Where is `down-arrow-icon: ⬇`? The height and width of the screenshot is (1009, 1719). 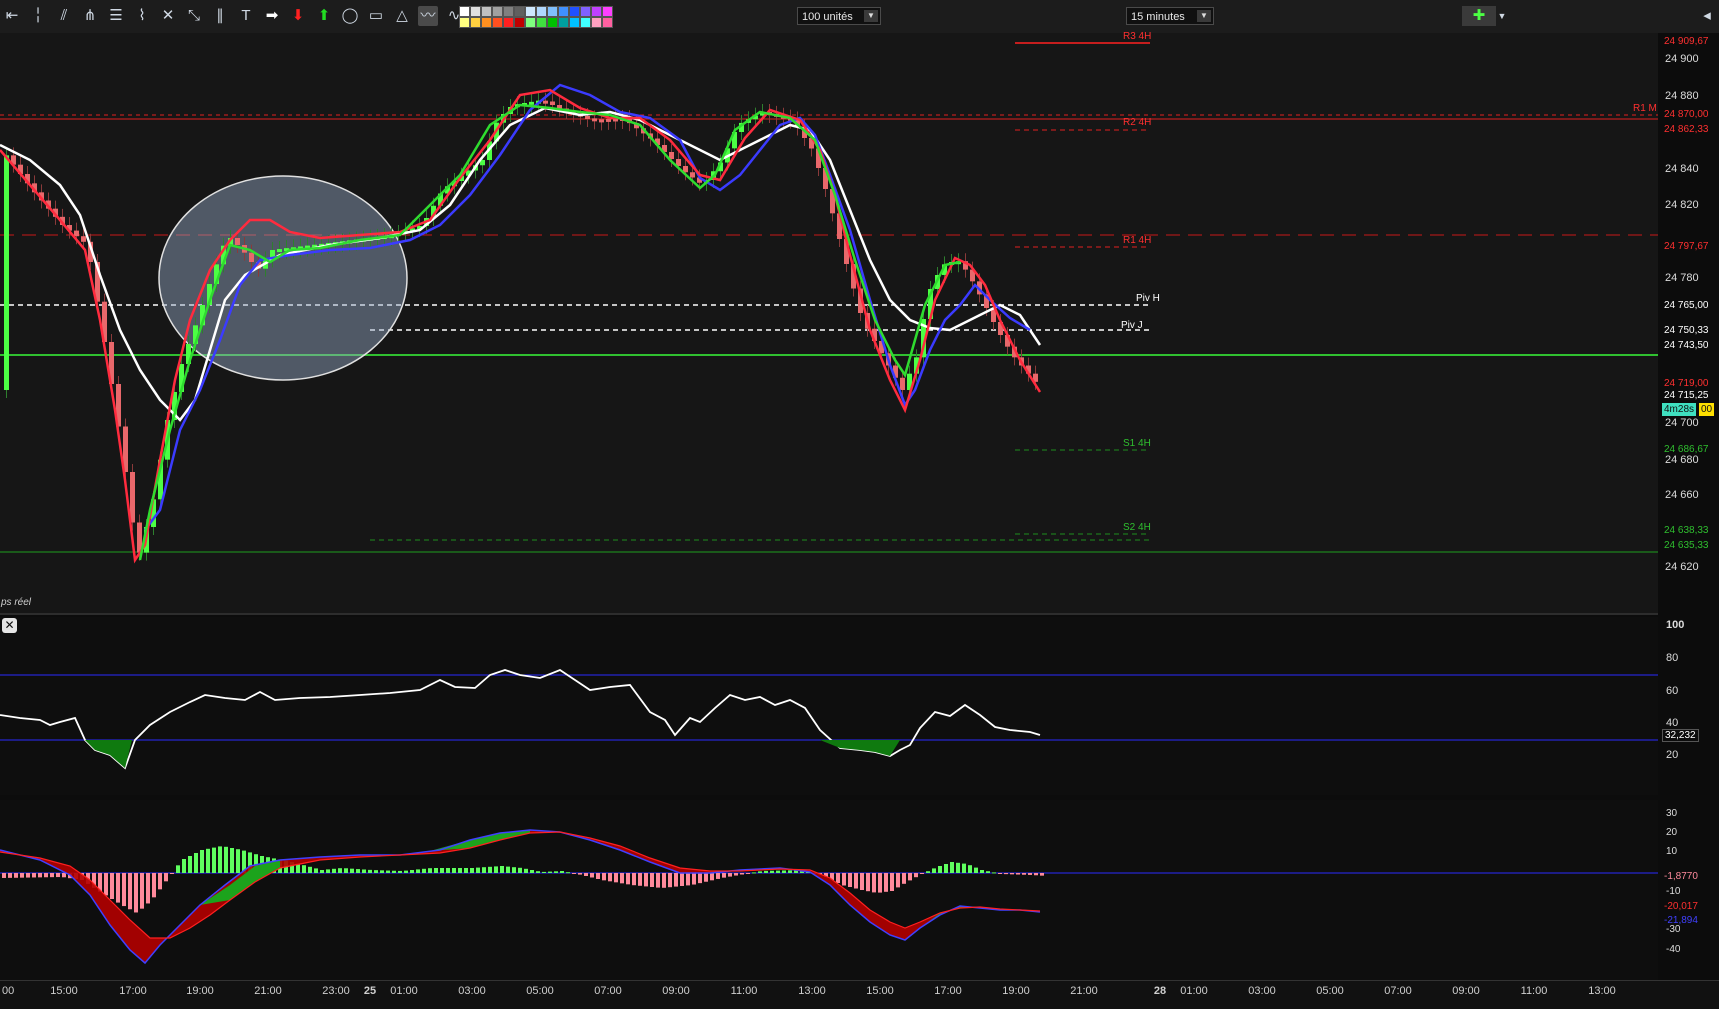 down-arrow-icon: ⬇ is located at coordinates (298, 16).